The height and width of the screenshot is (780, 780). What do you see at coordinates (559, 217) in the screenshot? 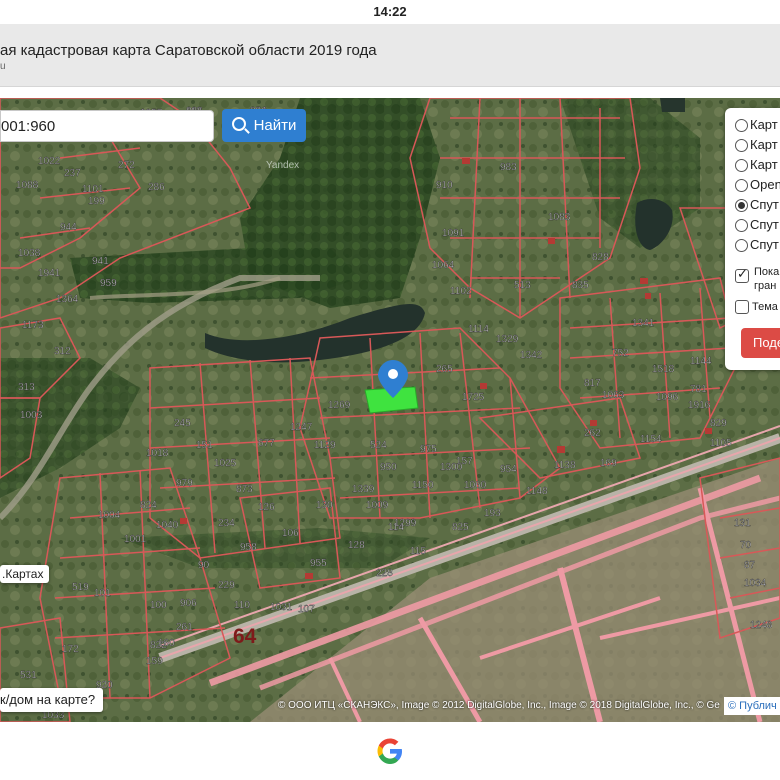
I see `parcel-number-label: 1083` at bounding box center [559, 217].